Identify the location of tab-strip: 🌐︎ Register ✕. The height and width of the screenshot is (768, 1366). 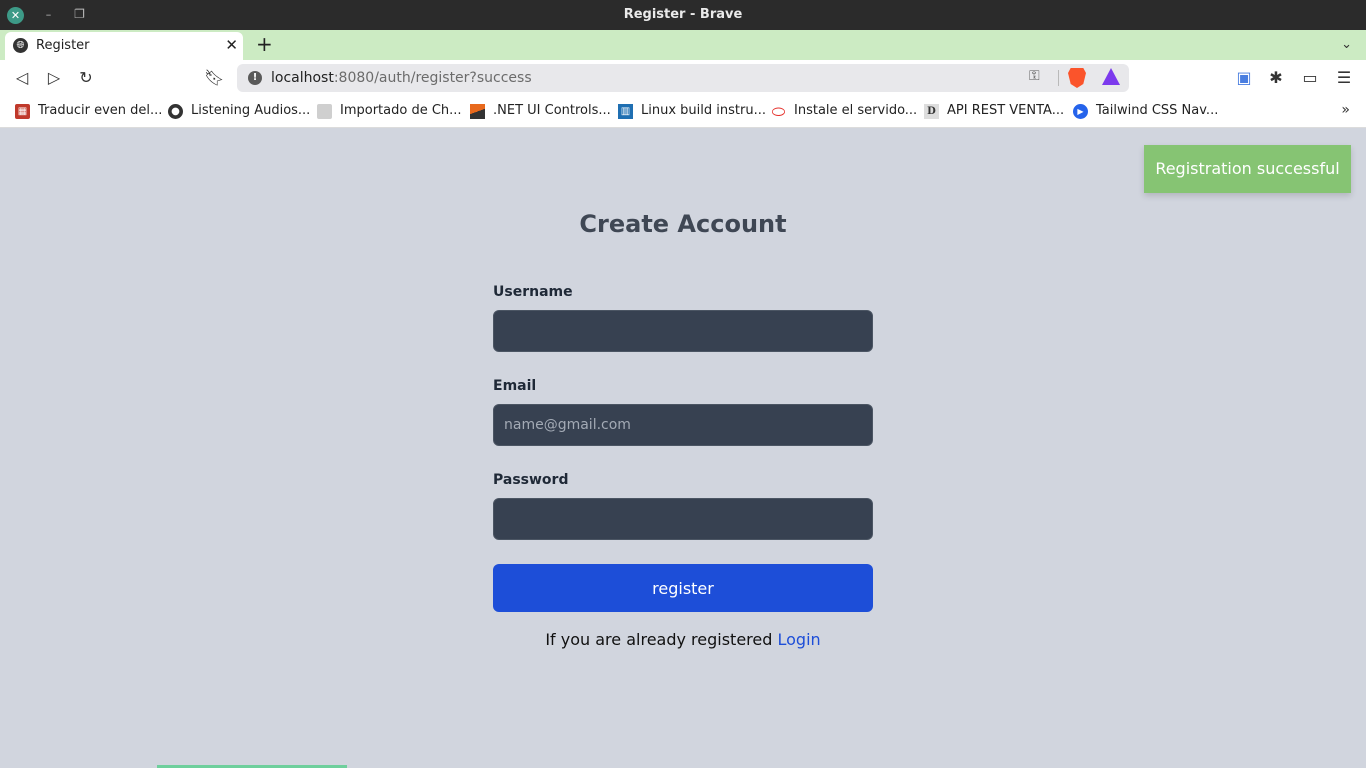
(683, 45).